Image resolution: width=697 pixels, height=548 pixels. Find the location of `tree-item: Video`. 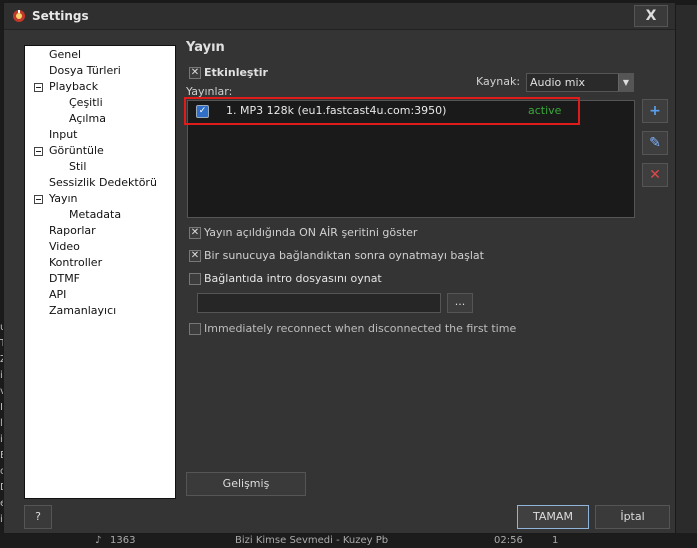

tree-item: Video is located at coordinates (100, 247).